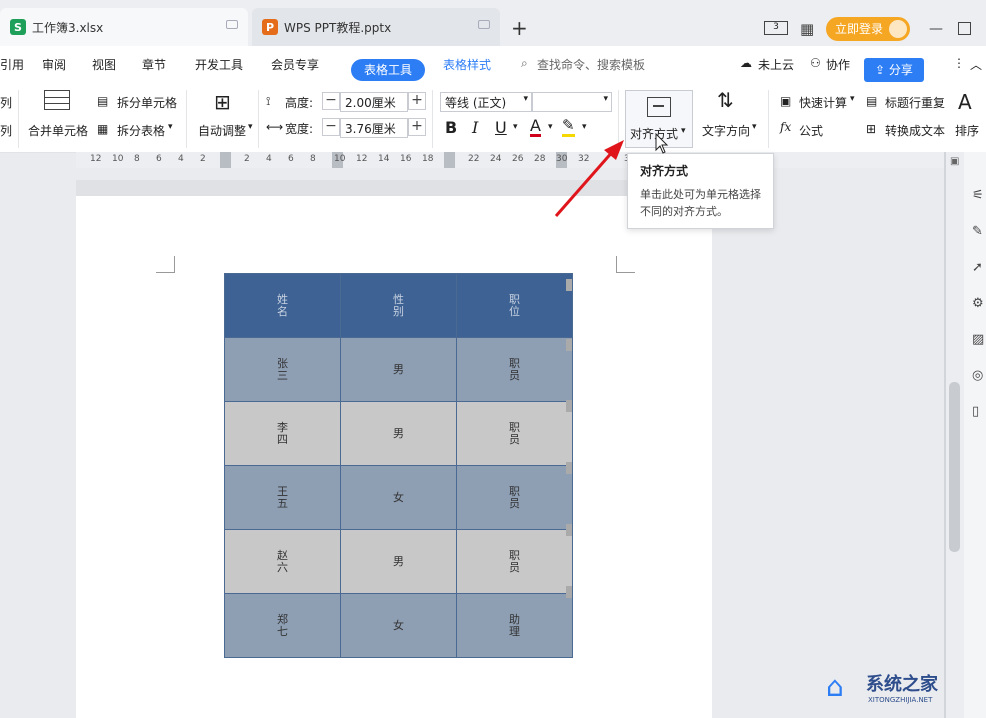 The width and height of the screenshot is (986, 718). What do you see at coordinates (331, 101) in the screenshot?
I see `height-decrease-button: −` at bounding box center [331, 101].